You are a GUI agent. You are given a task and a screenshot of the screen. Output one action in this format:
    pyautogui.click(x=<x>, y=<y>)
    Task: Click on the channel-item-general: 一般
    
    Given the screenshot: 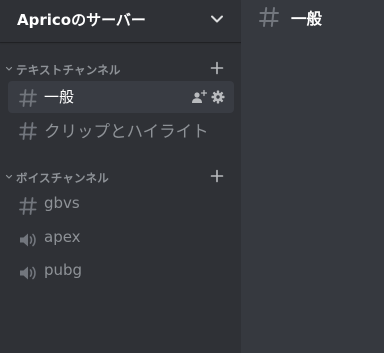 What is the action you would take?
    pyautogui.click(x=121, y=97)
    